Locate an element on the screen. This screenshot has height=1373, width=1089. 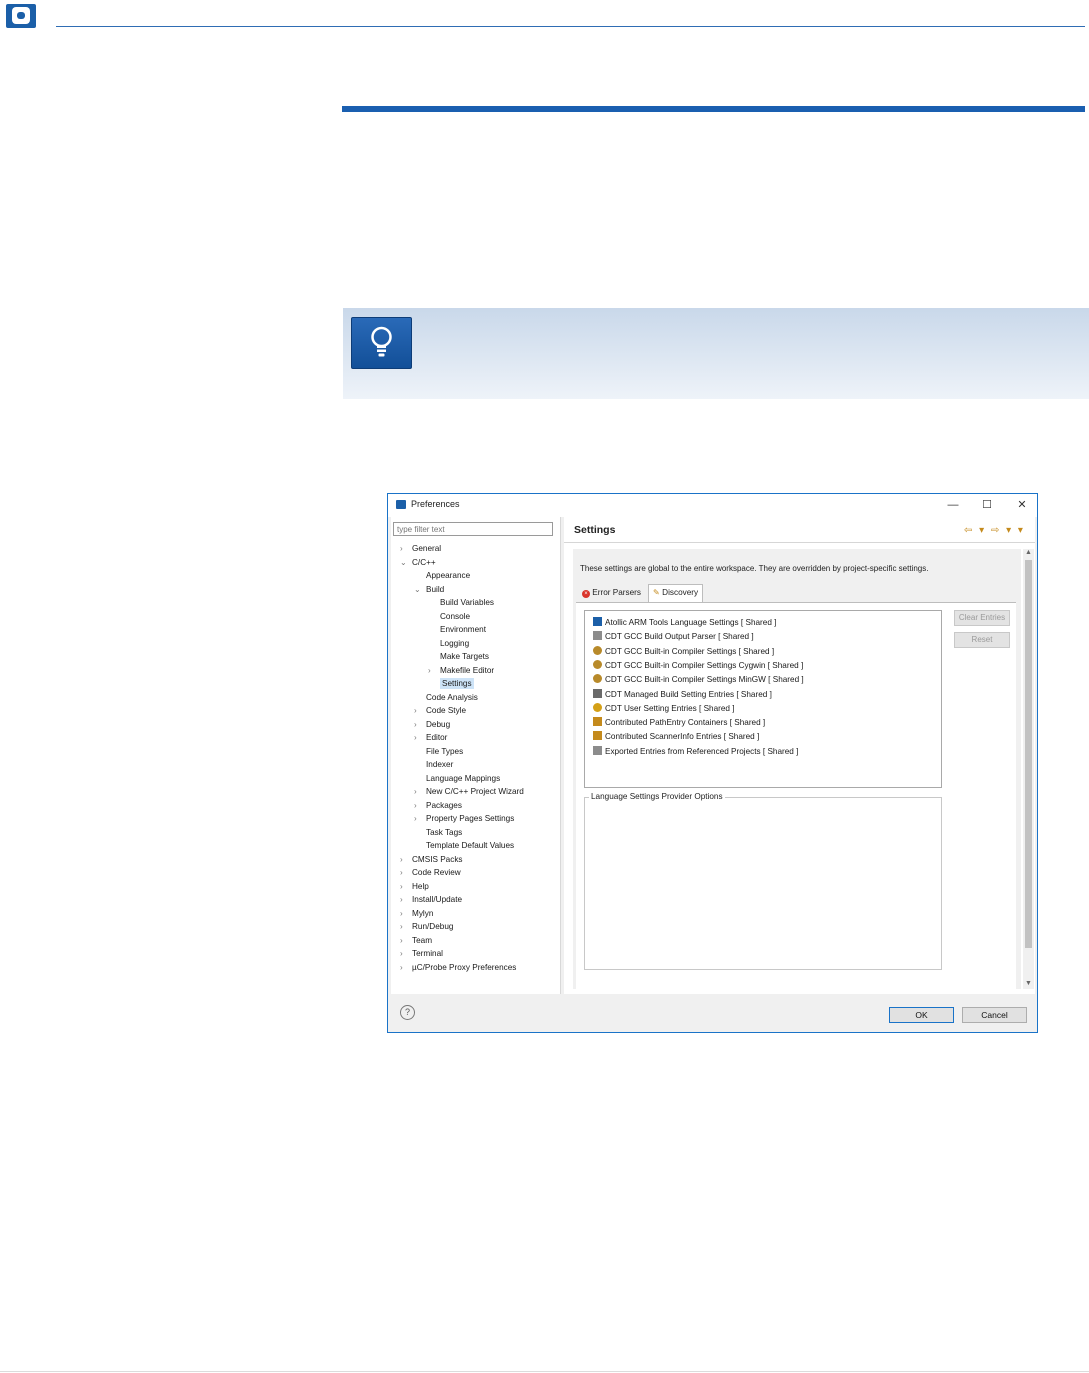
tree-item: Environment is located at coordinates (463, 629).